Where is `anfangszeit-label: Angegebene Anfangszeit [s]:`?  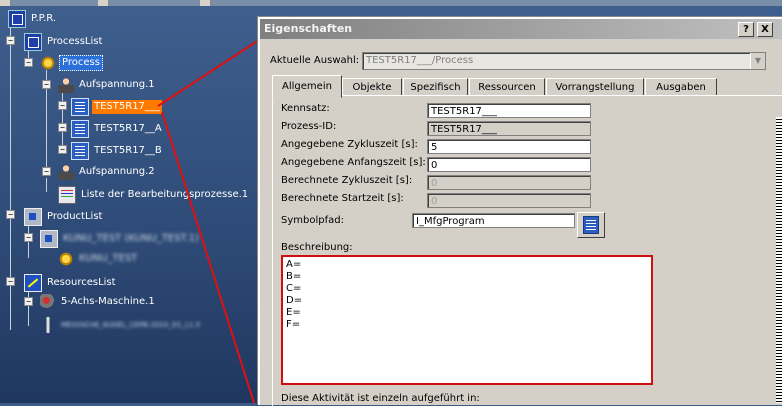
anfangszeit-label: Angegebene Anfangszeit [s]: is located at coordinates (353, 162).